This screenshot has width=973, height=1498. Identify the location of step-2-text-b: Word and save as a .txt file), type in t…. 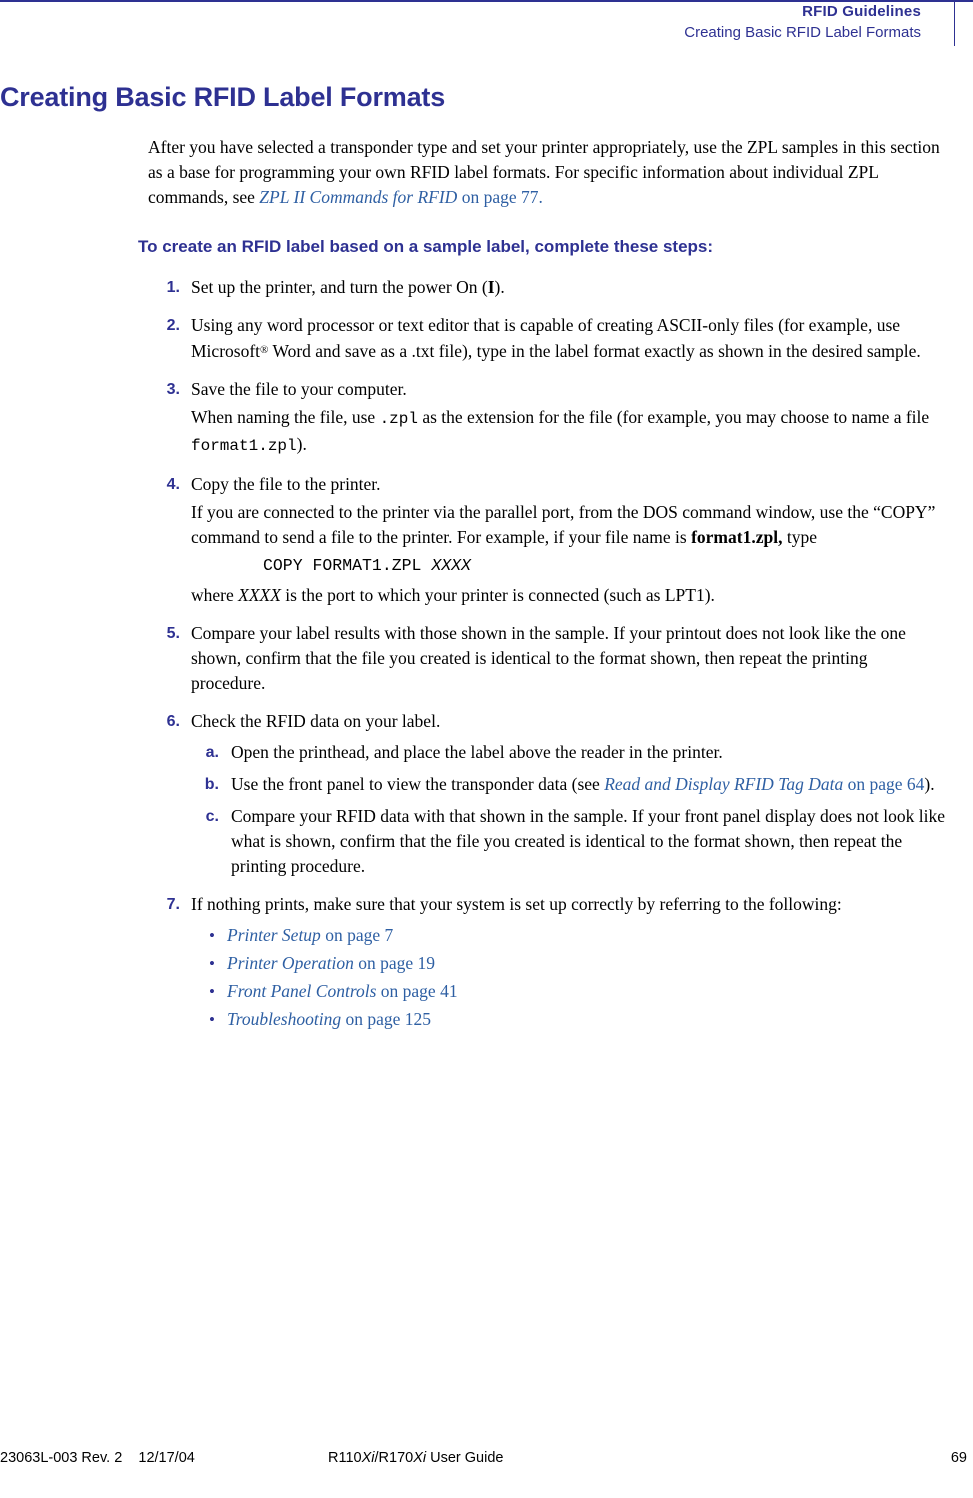
(594, 351).